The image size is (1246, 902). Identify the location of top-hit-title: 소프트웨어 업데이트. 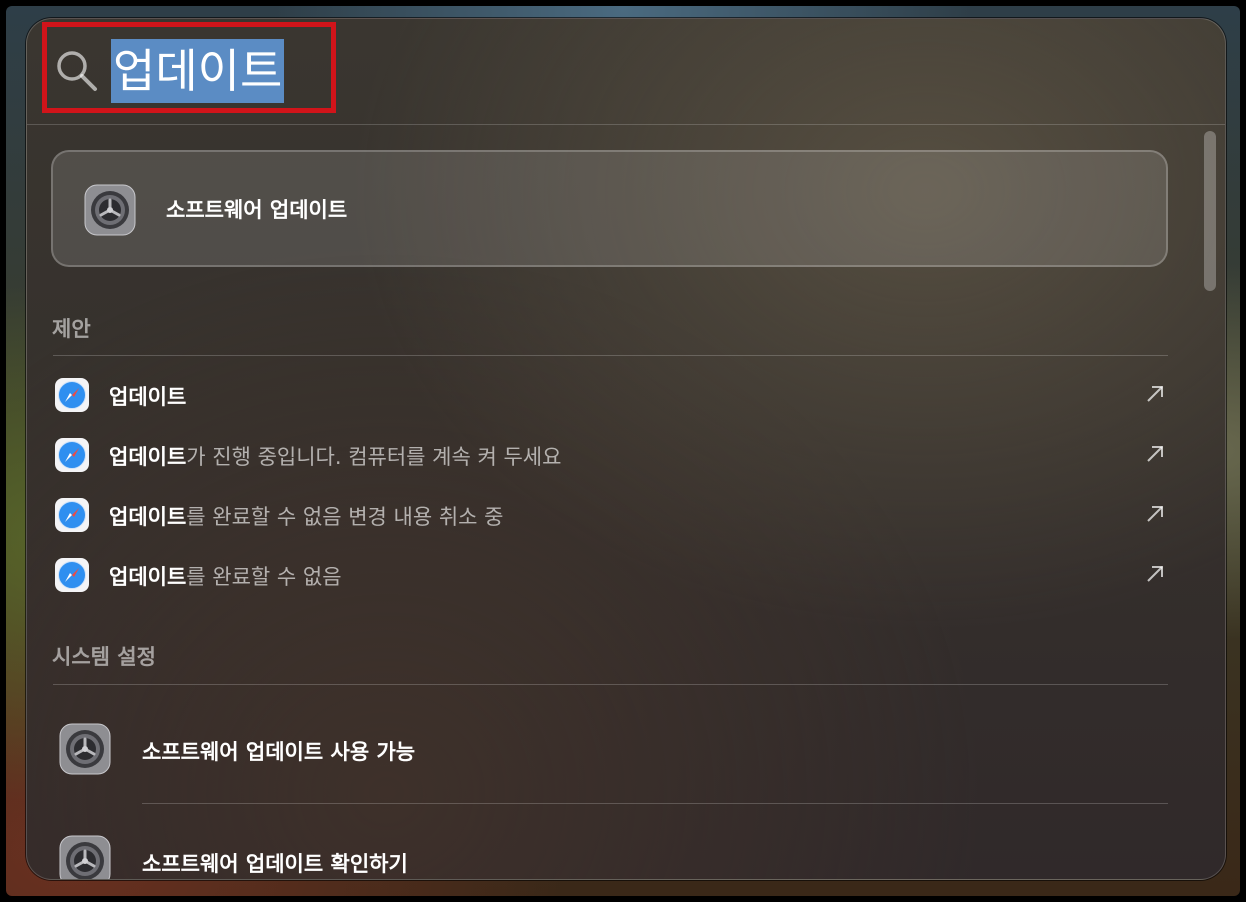
(257, 210).